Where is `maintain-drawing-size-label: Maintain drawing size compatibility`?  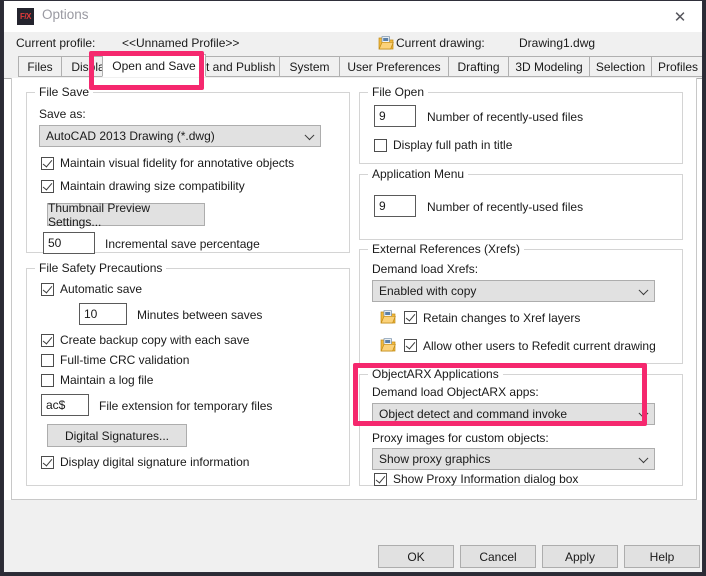 maintain-drawing-size-label: Maintain drawing size compatibility is located at coordinates (152, 186).